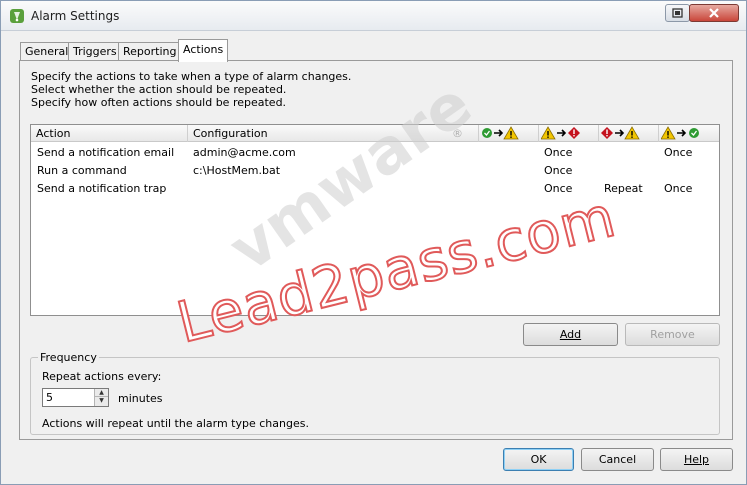 Image resolution: width=747 pixels, height=485 pixels. Describe the element at coordinates (558, 152) in the screenshot. I see `row-1-yellow-to-red: Once` at that location.